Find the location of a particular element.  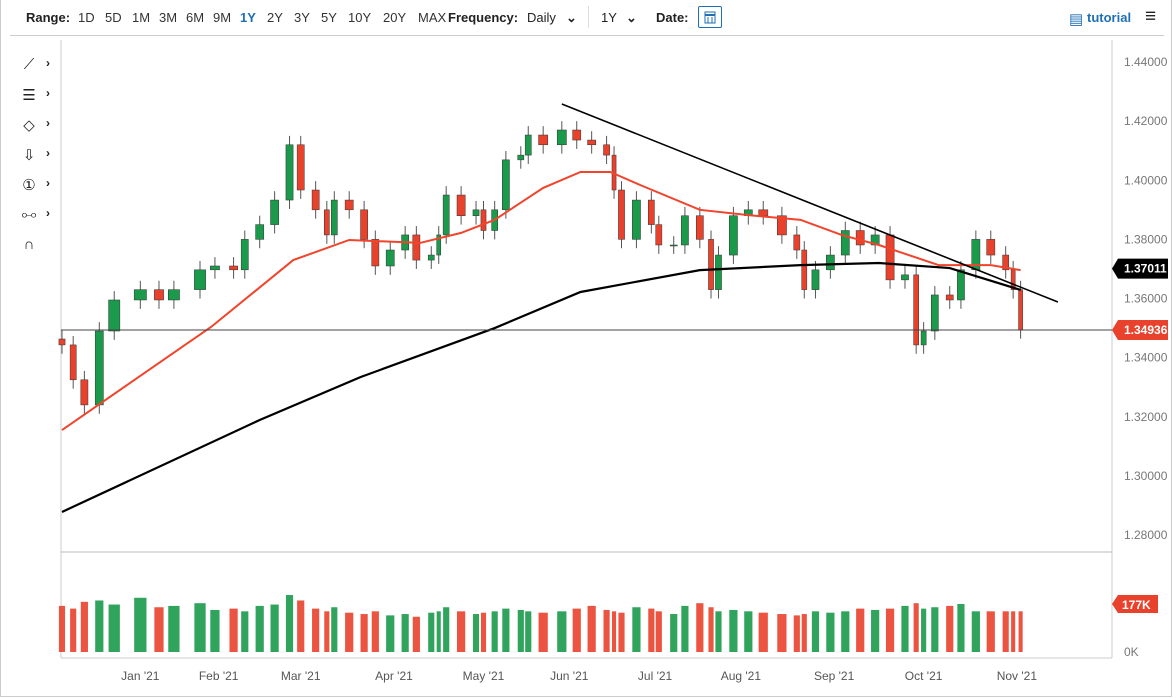

y-tick-label: 1.40000 is located at coordinates (1146, 180).